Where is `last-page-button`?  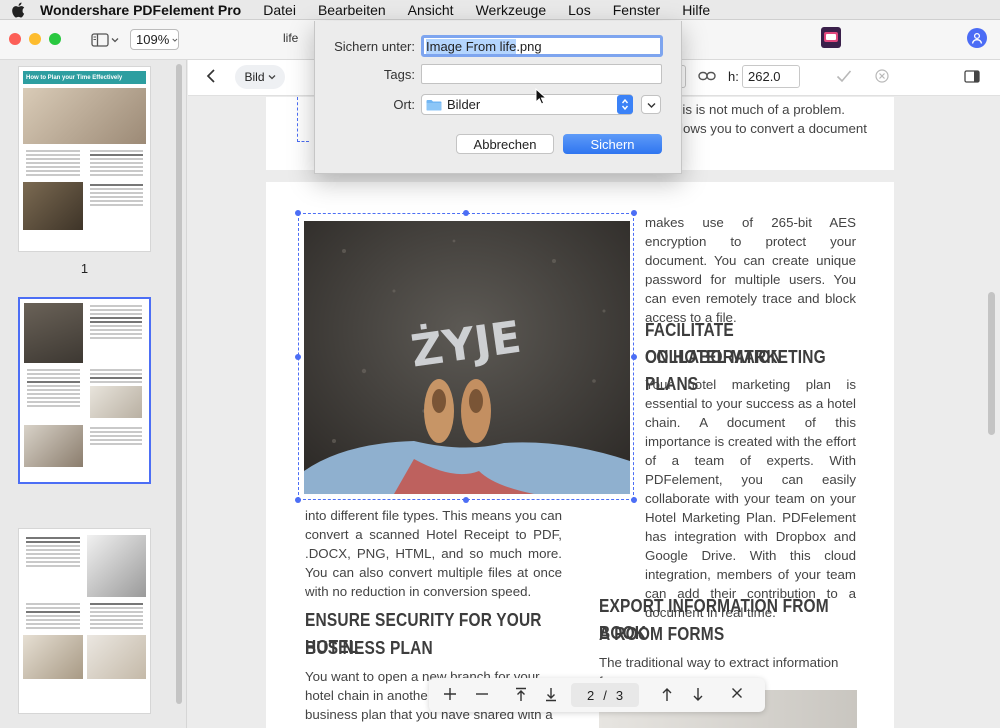
last-page-button is located at coordinates (551, 694).